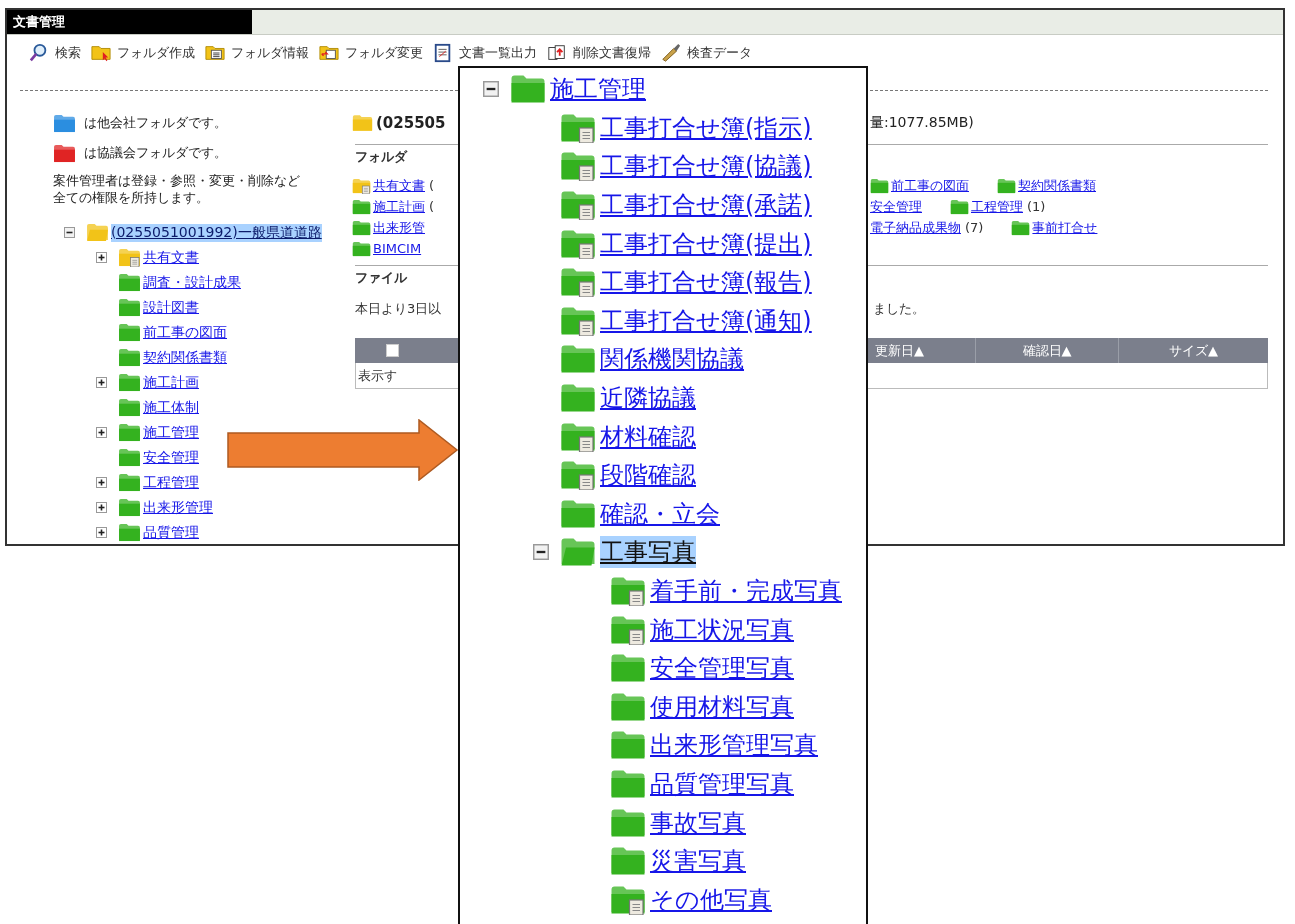  What do you see at coordinates (171, 307) in the screenshot?
I see `folder-link: 設計図書` at bounding box center [171, 307].